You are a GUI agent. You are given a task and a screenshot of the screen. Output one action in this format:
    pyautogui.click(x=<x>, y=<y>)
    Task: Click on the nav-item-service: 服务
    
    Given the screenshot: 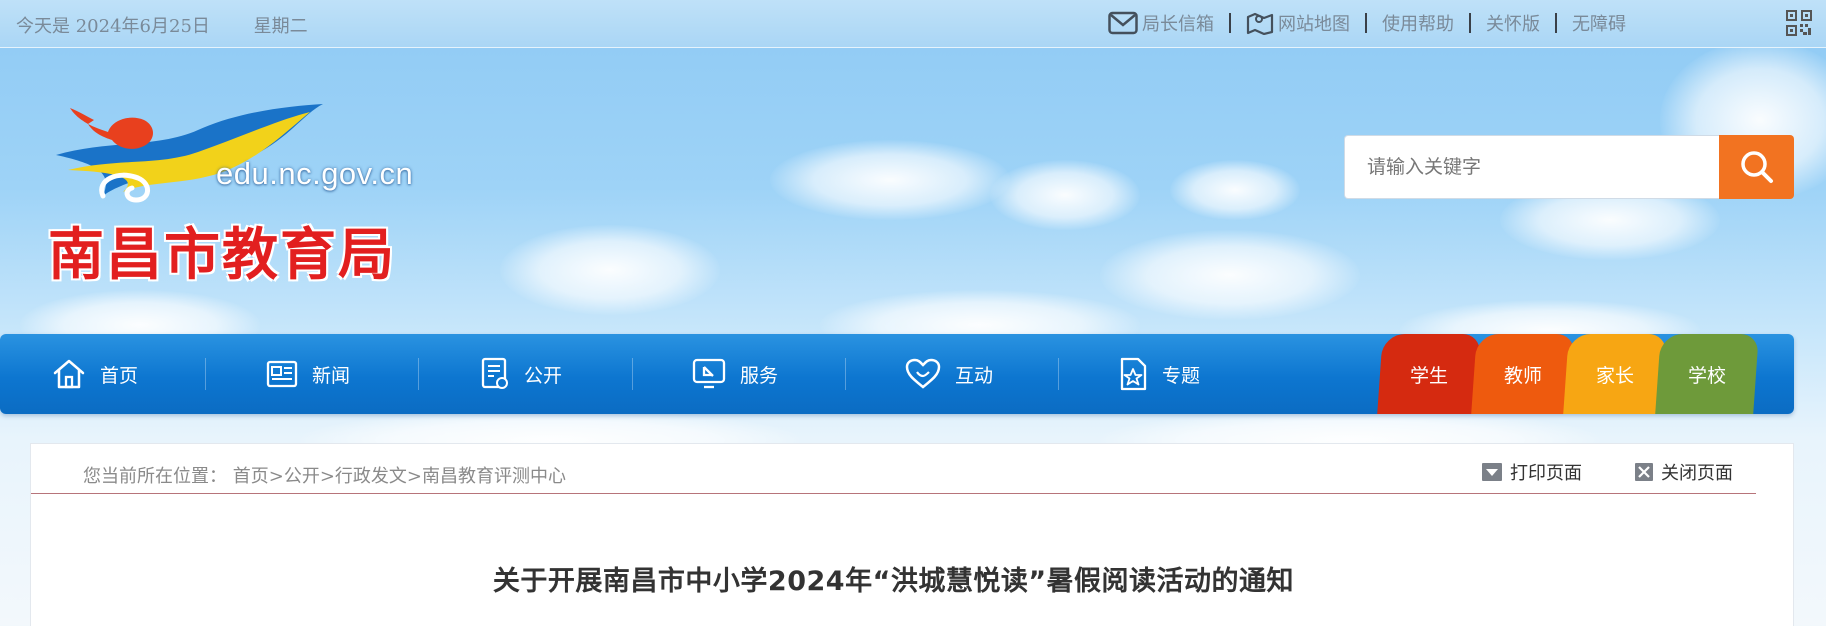 What is the action you would take?
    pyautogui.click(x=735, y=374)
    